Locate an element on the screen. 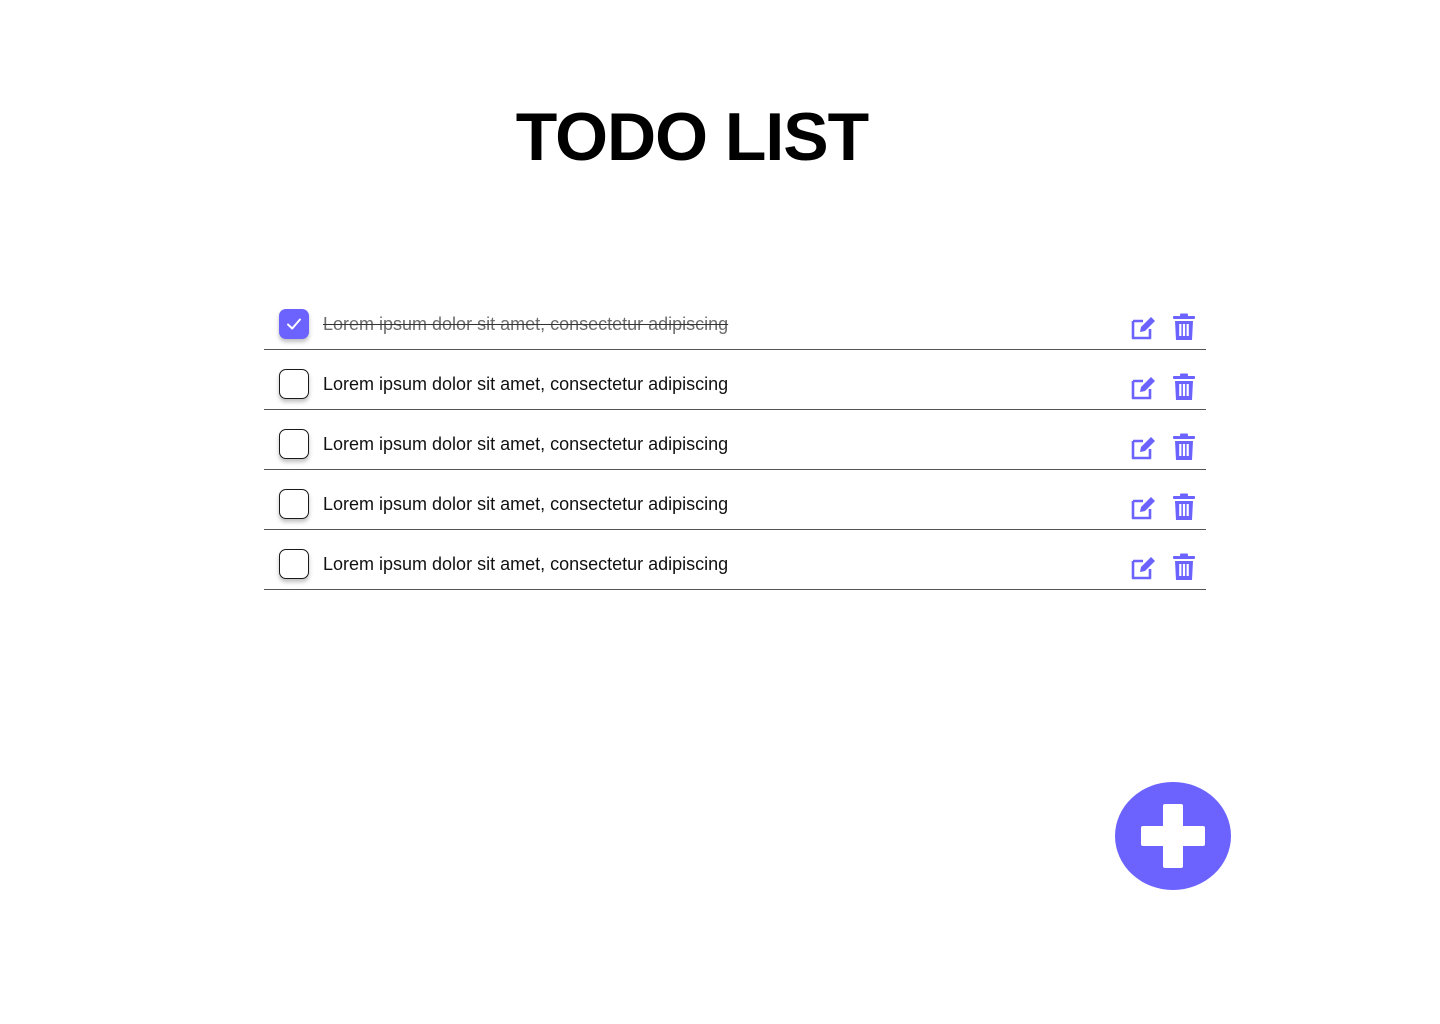 This screenshot has width=1440, height=1024. plus-icon is located at coordinates (1173, 836).